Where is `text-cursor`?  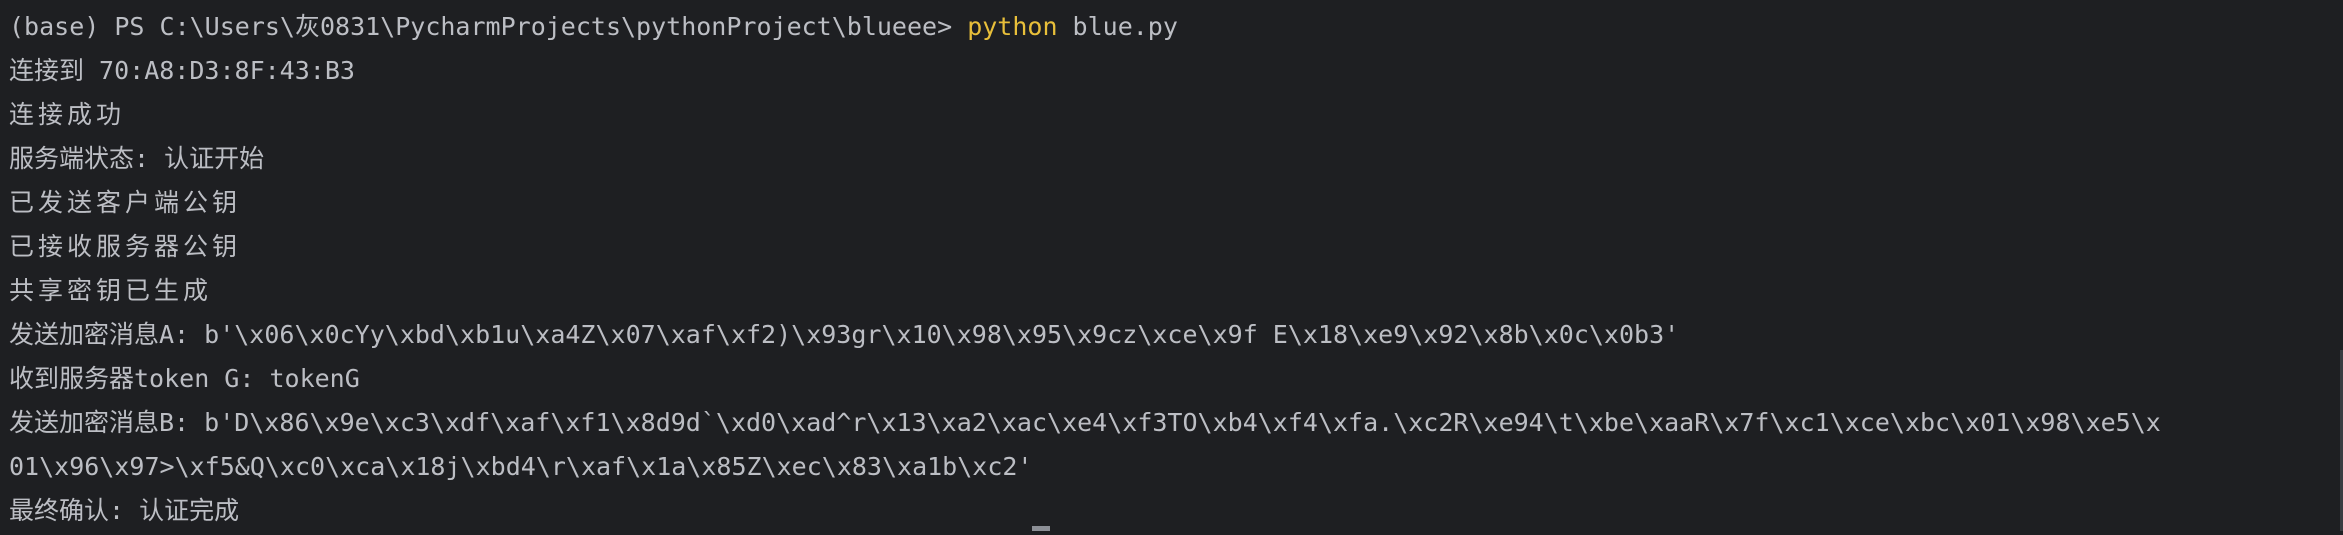
text-cursor is located at coordinates (1041, 528).